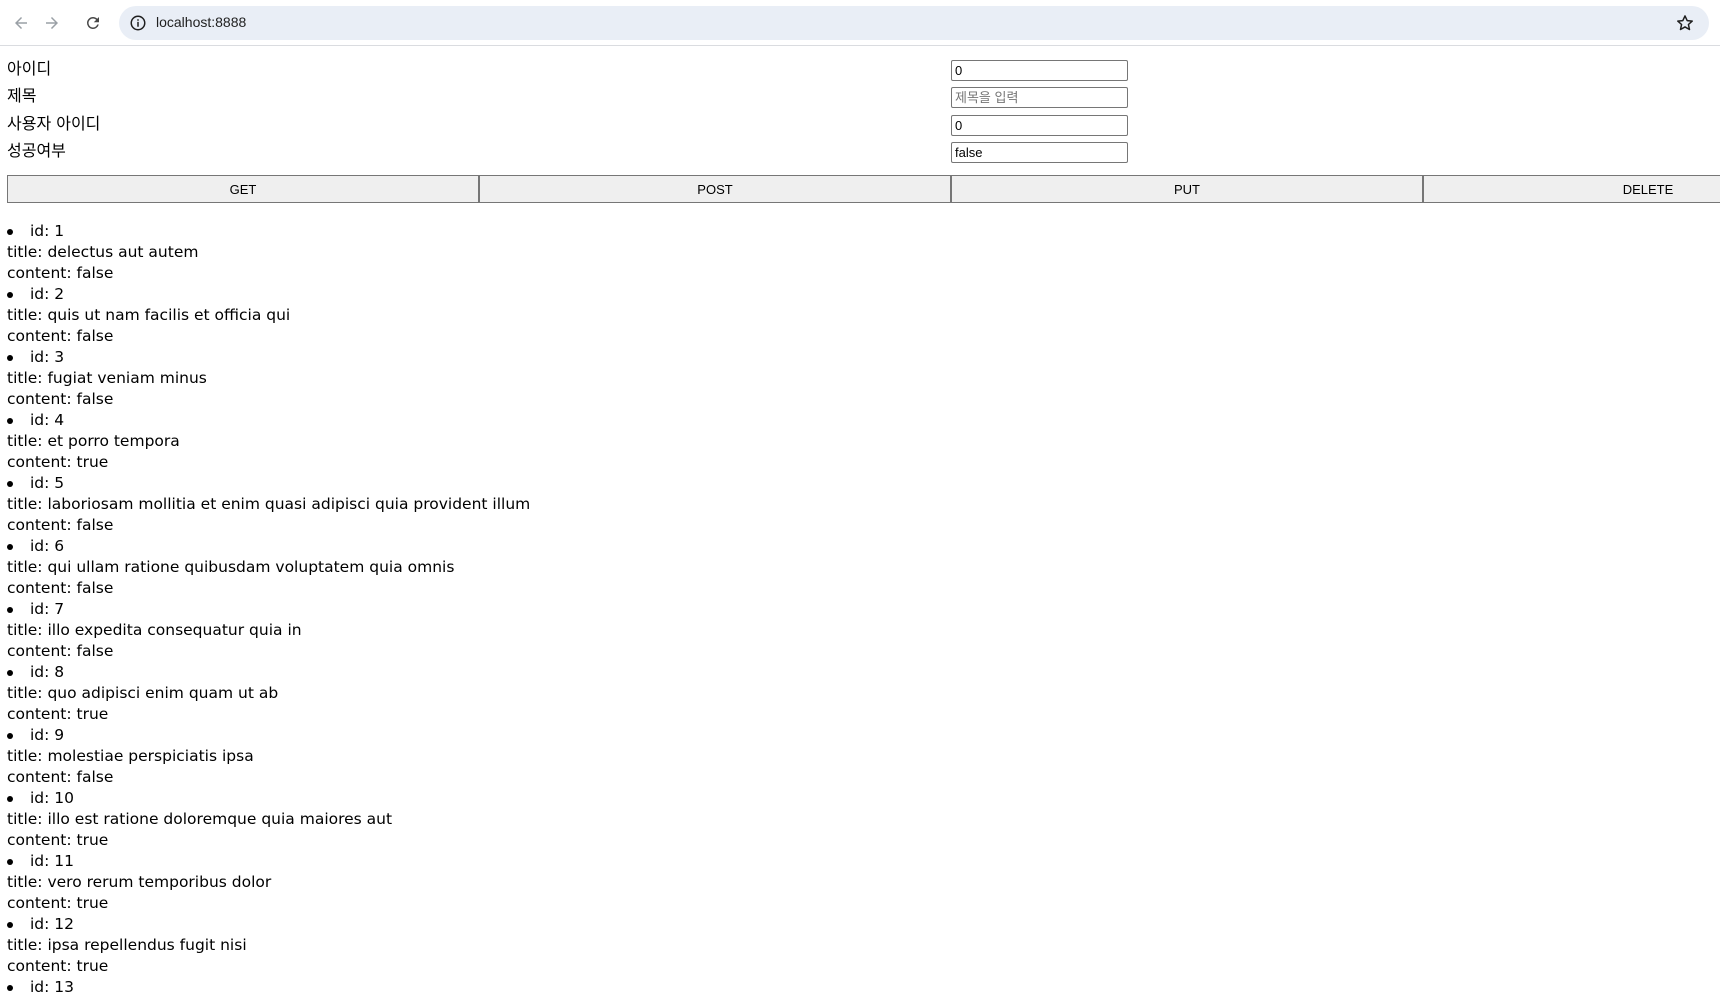 The height and width of the screenshot is (998, 1720). What do you see at coordinates (47, 357) in the screenshot?
I see `item-id: id: 3` at bounding box center [47, 357].